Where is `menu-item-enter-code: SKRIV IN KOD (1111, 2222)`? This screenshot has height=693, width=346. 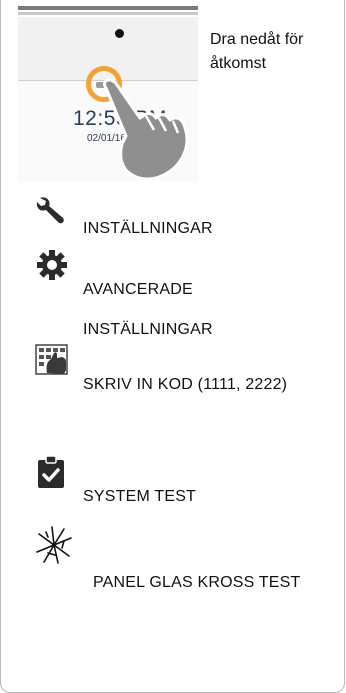
menu-item-enter-code: SKRIV IN KOD (1111, 2222) is located at coordinates (193, 385).